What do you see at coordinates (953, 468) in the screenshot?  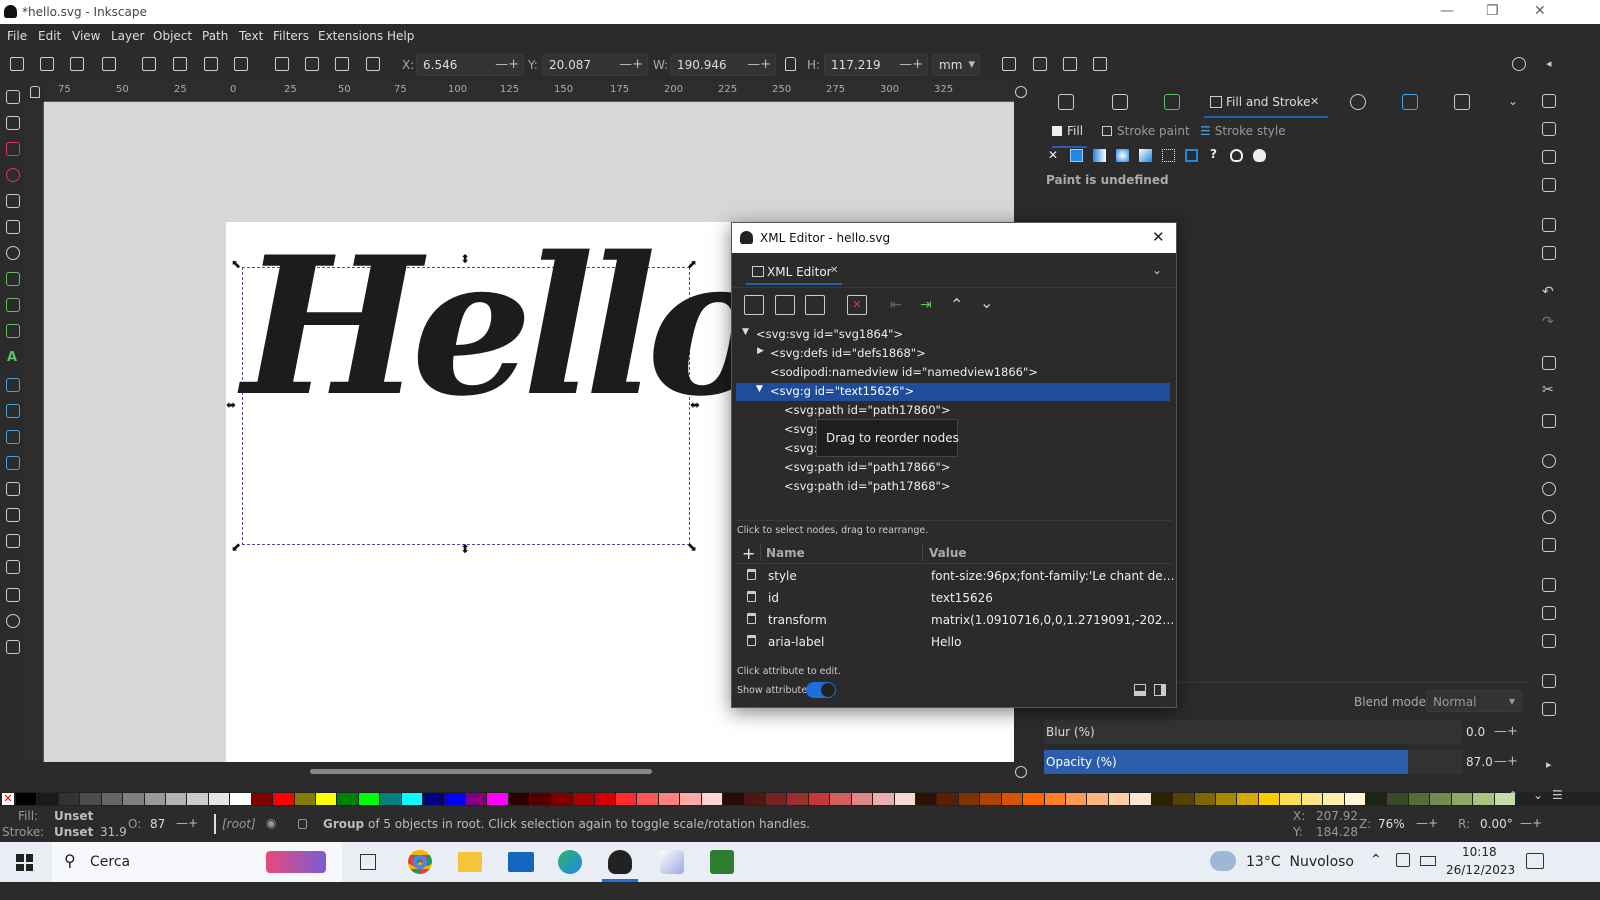 I see `tree-row: <svg:path id="path17866">` at bounding box center [953, 468].